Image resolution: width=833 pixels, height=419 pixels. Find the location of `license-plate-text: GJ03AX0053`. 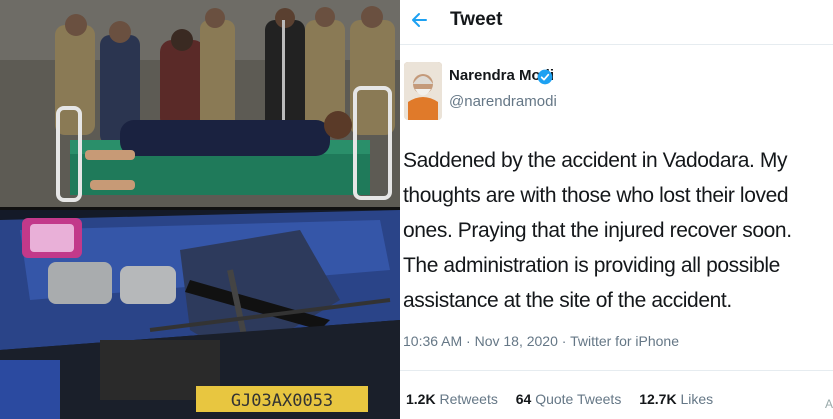

license-plate-text: GJ03AX0053 is located at coordinates (282, 401).